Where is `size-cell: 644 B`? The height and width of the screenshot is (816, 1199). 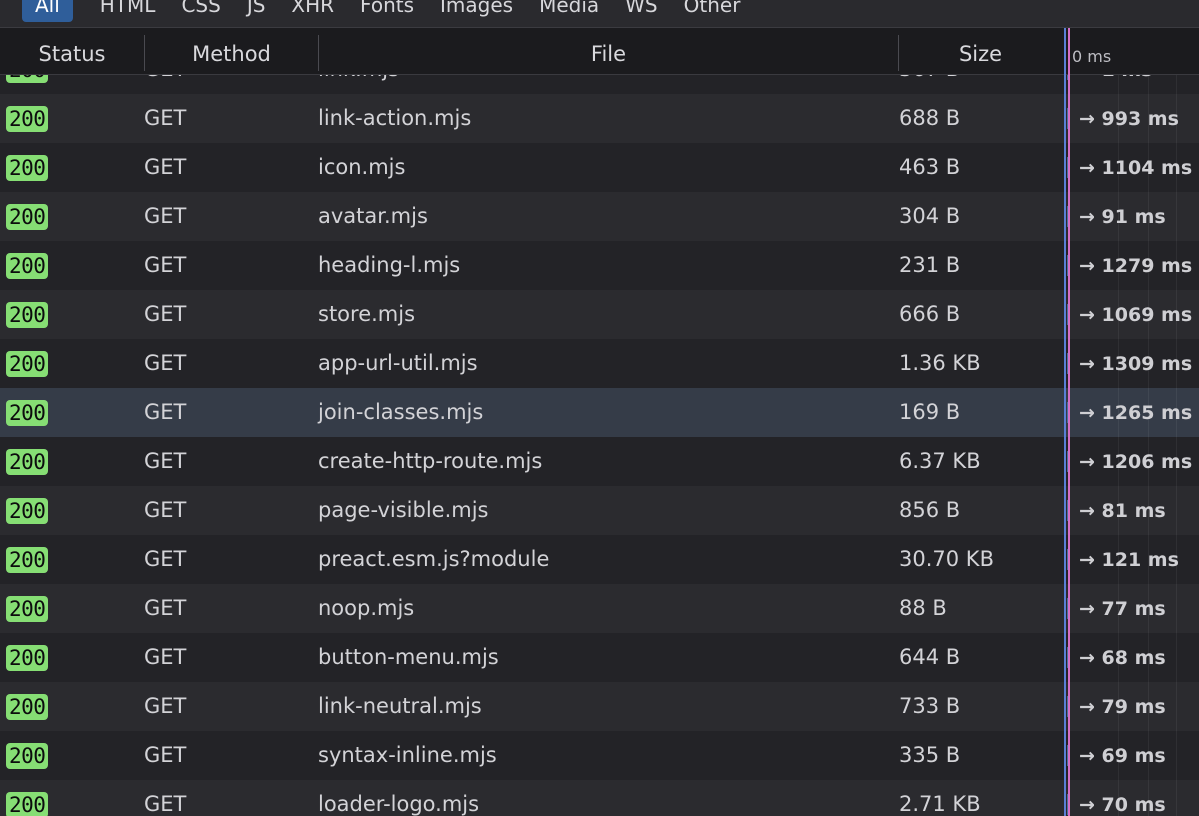 size-cell: 644 B is located at coordinates (930, 657).